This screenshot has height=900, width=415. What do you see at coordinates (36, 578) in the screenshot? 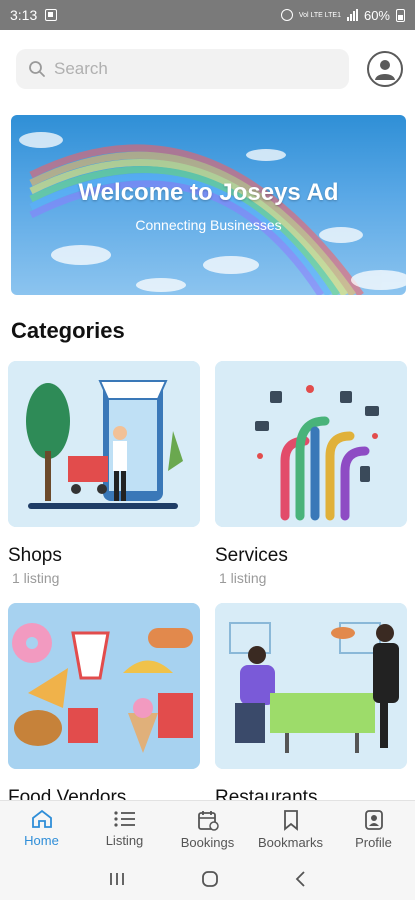
I see `category-count-shops: 1 listing` at bounding box center [36, 578].